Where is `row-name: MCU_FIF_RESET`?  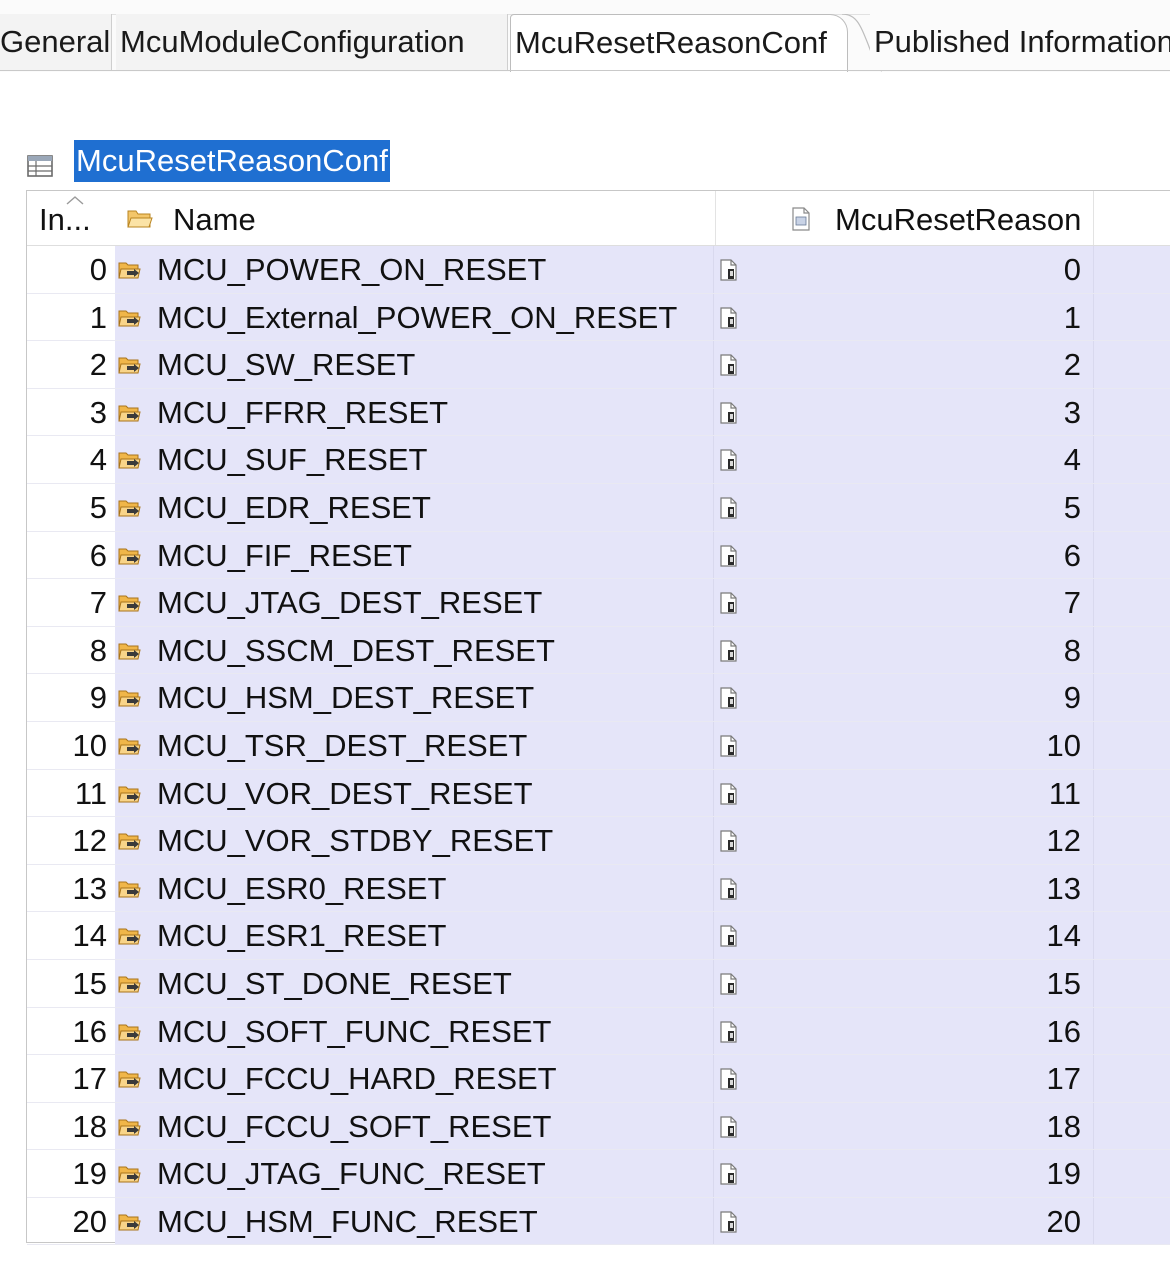 row-name: MCU_FIF_RESET is located at coordinates (284, 555).